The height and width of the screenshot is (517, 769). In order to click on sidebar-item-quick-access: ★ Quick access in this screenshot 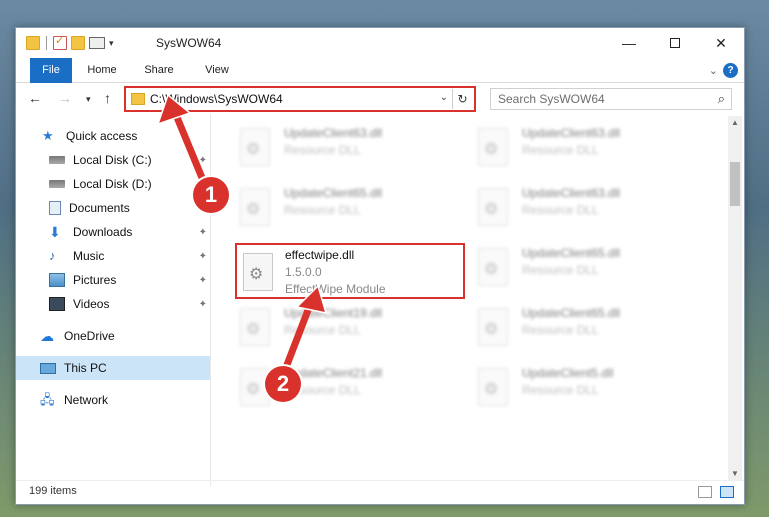, I will do `click(113, 136)`.